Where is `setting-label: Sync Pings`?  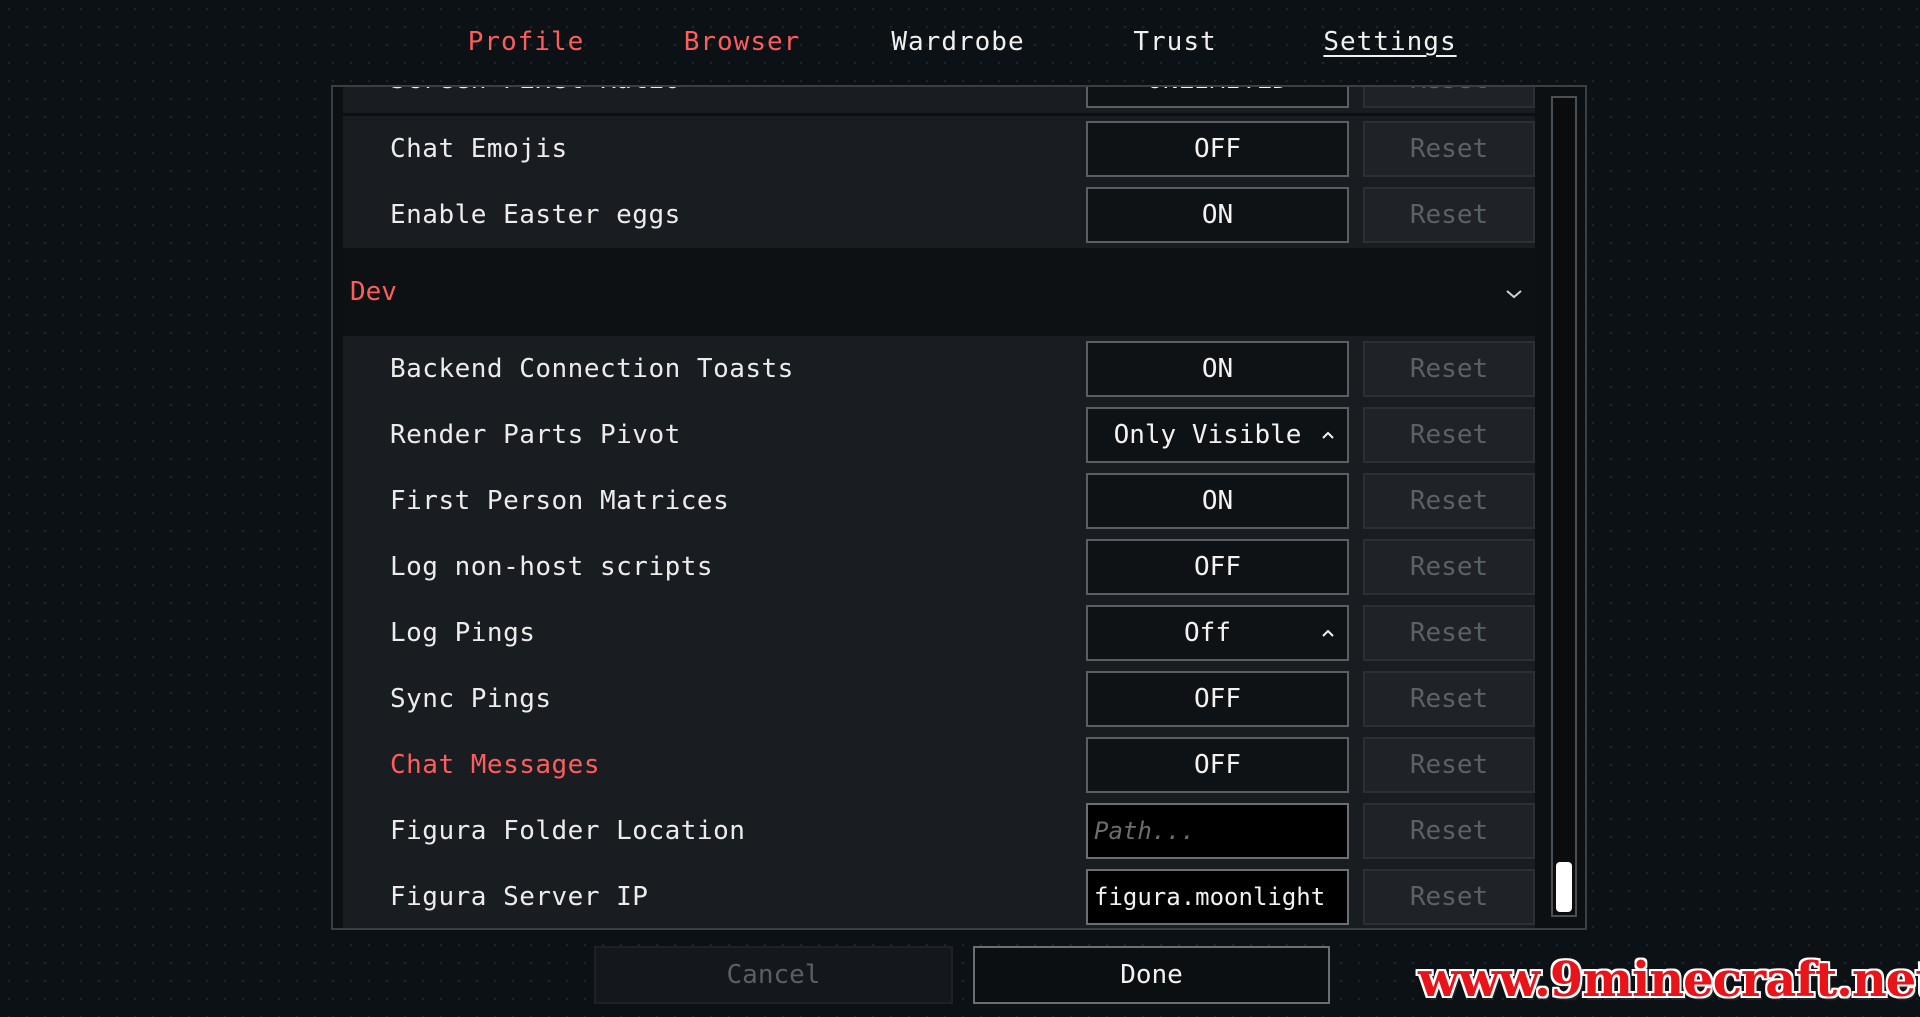 setting-label: Sync Pings is located at coordinates (471, 699).